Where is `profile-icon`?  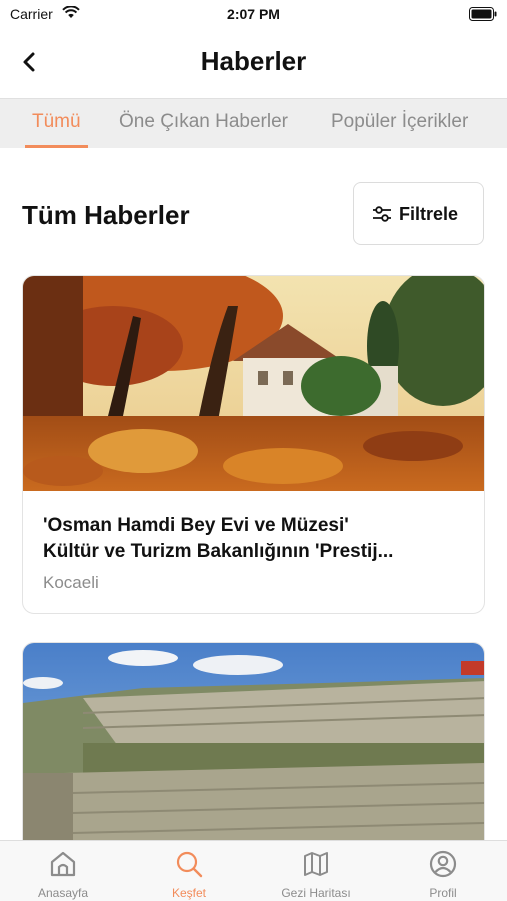 profile-icon is located at coordinates (443, 864).